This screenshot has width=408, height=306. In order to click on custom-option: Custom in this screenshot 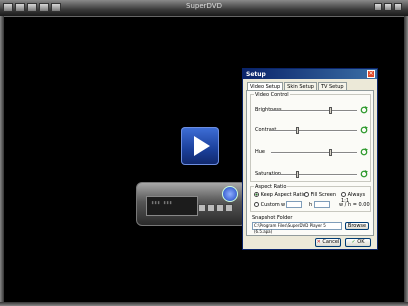, I will do `click(267, 205)`.